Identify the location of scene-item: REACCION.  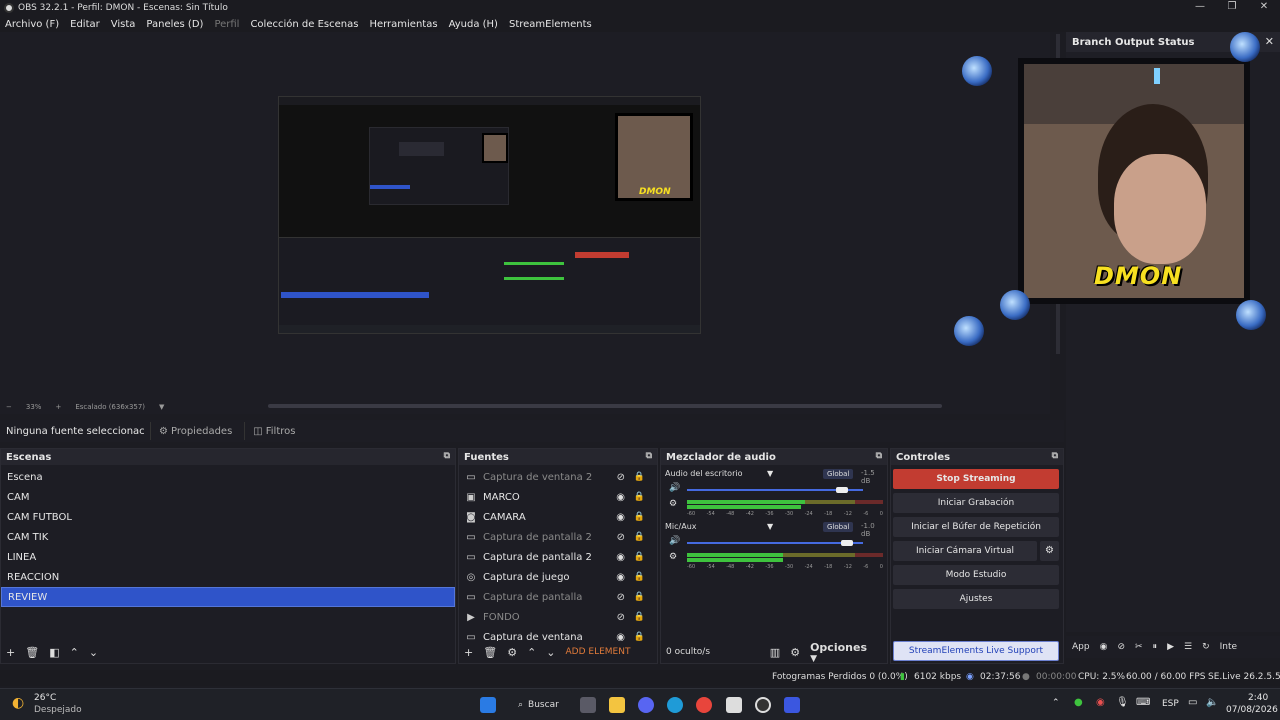
(228, 577).